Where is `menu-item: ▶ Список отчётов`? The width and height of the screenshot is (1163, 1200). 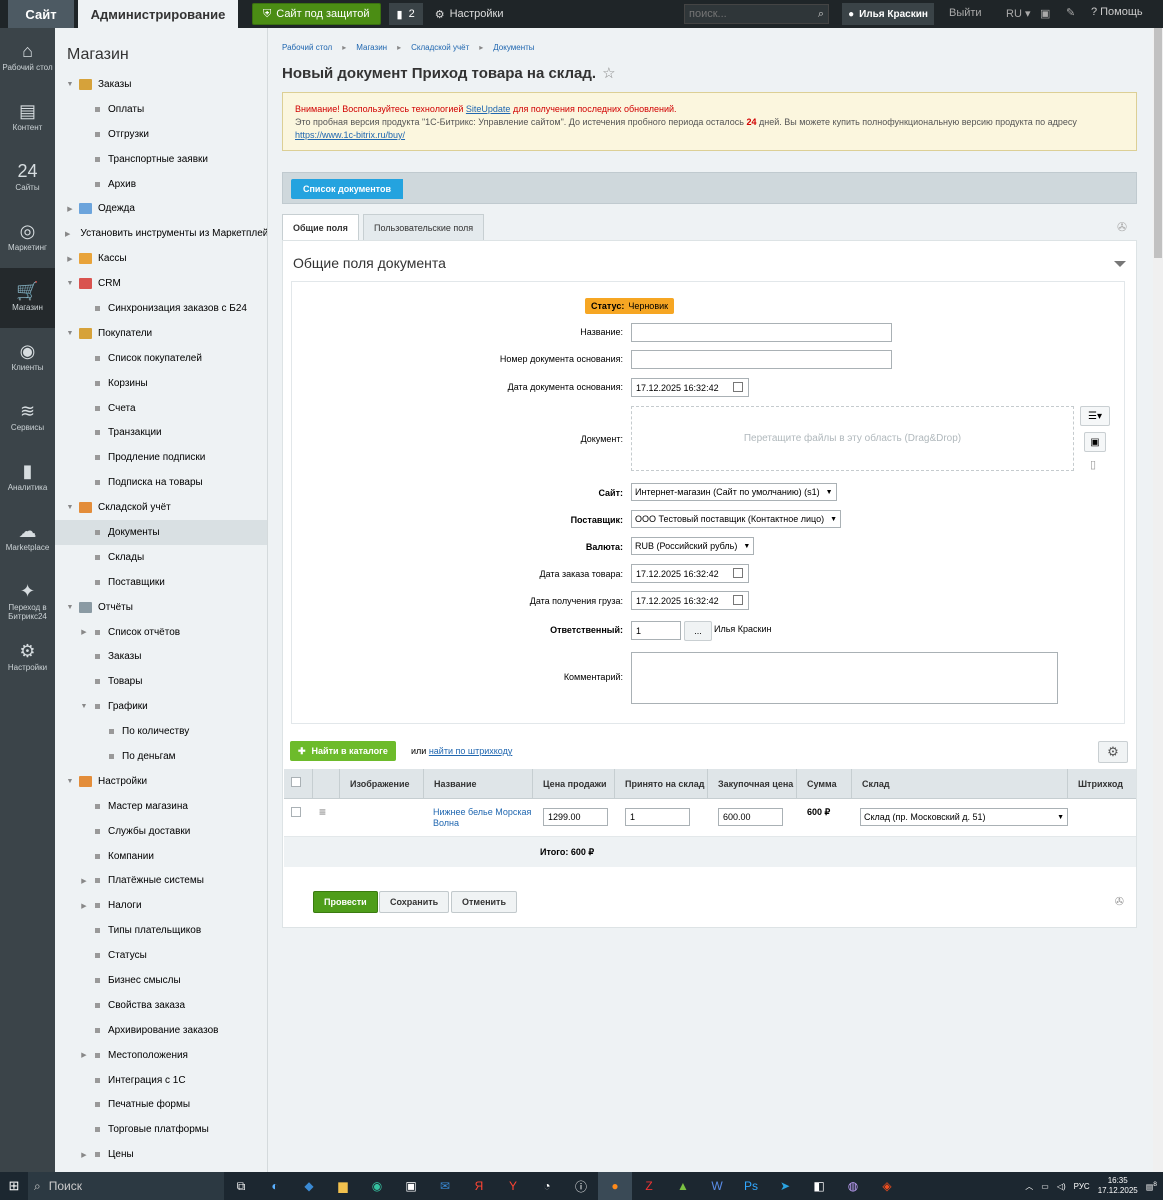 menu-item: ▶ Список отчётов is located at coordinates (161, 632).